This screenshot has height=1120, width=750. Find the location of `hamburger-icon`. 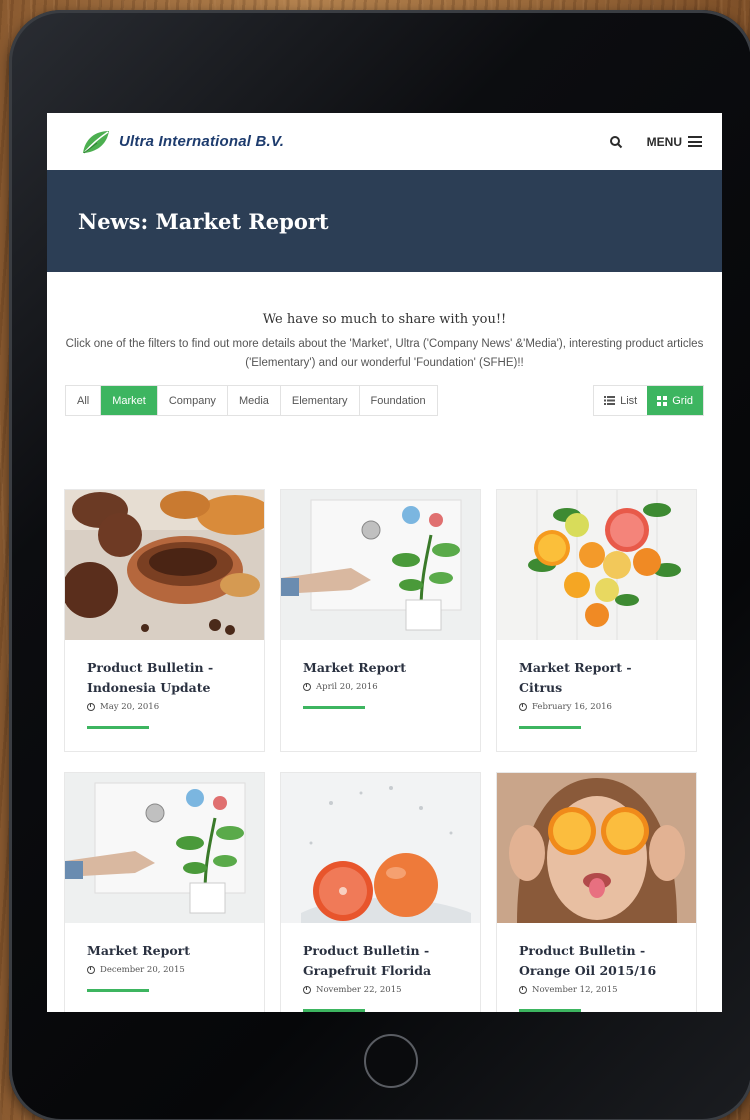

hamburger-icon is located at coordinates (695, 141).